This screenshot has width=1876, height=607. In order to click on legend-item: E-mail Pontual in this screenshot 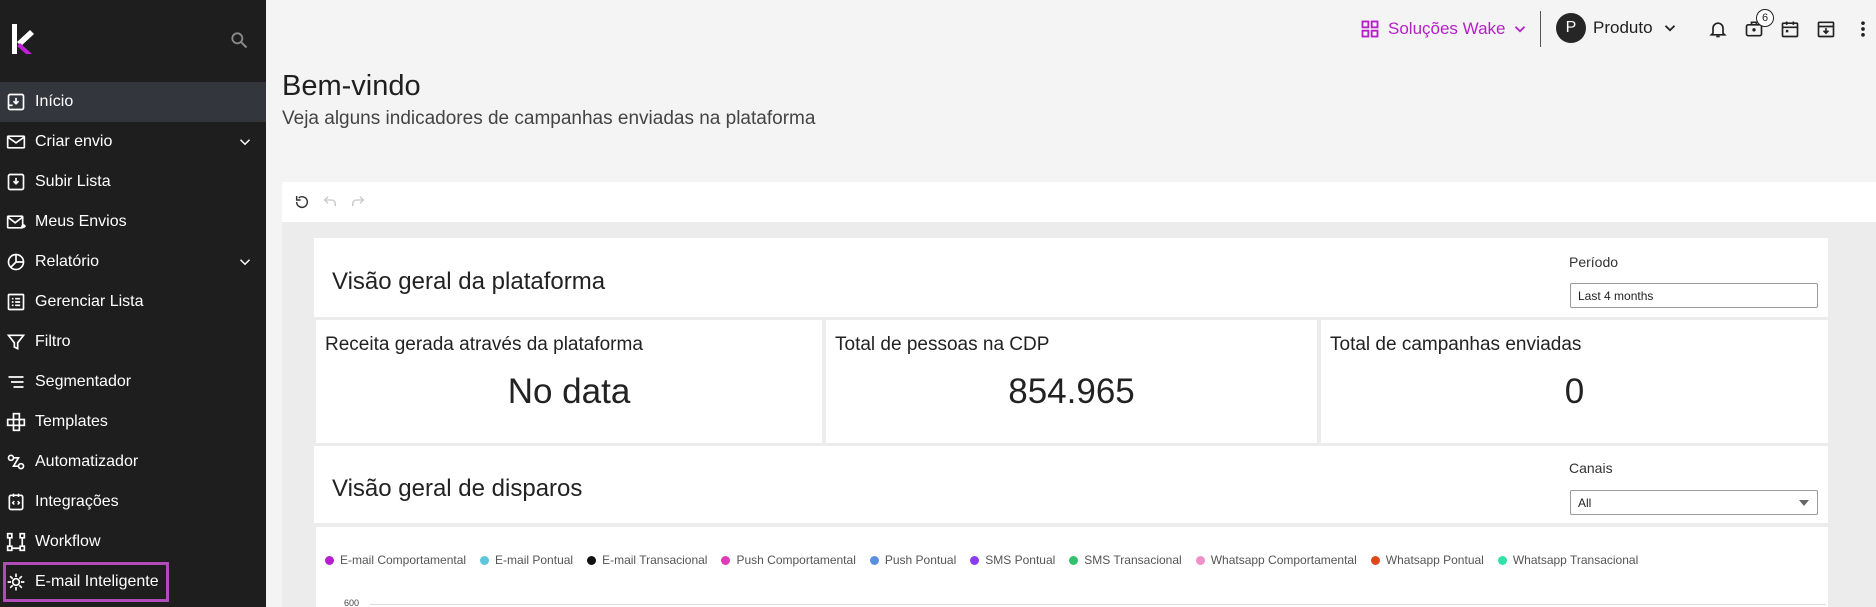, I will do `click(526, 560)`.